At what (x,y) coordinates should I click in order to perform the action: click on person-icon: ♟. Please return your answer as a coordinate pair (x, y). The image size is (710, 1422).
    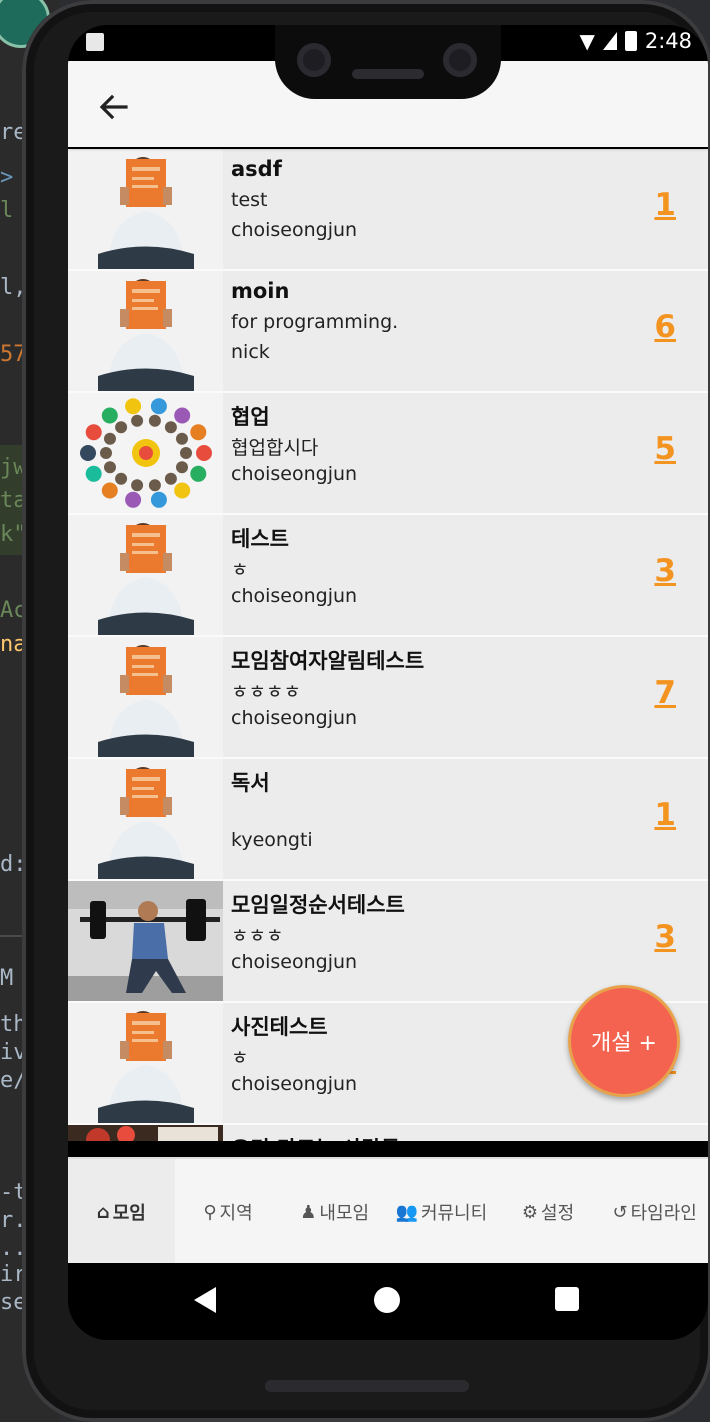
    Looking at the image, I should click on (308, 1212).